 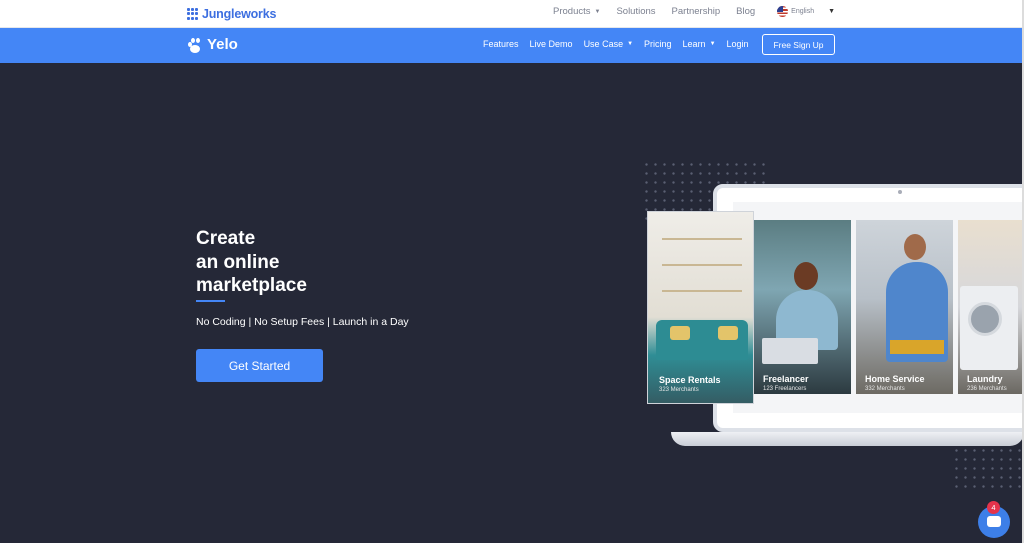 I want to click on nav-pricing-label: Pricing, so click(x=658, y=44).